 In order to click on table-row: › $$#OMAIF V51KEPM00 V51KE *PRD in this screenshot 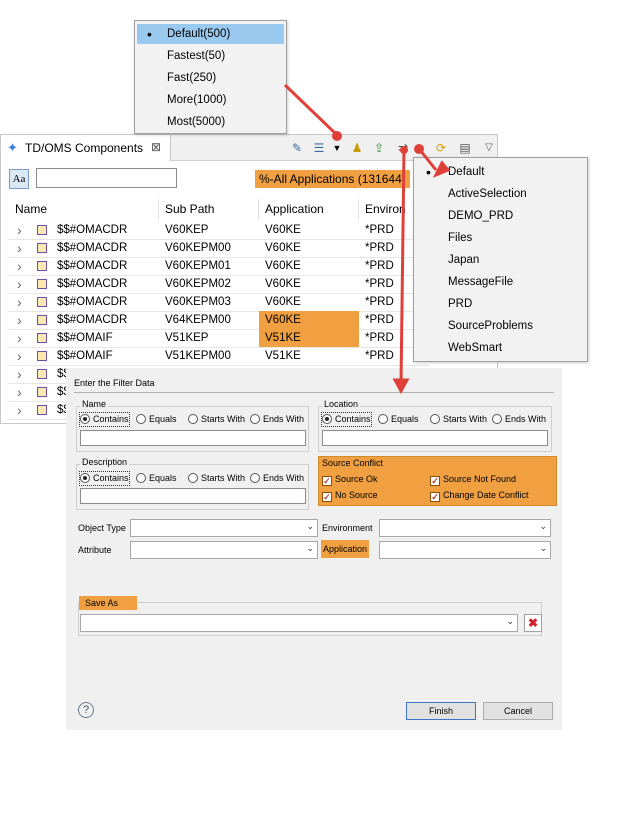, I will do `click(219, 356)`.